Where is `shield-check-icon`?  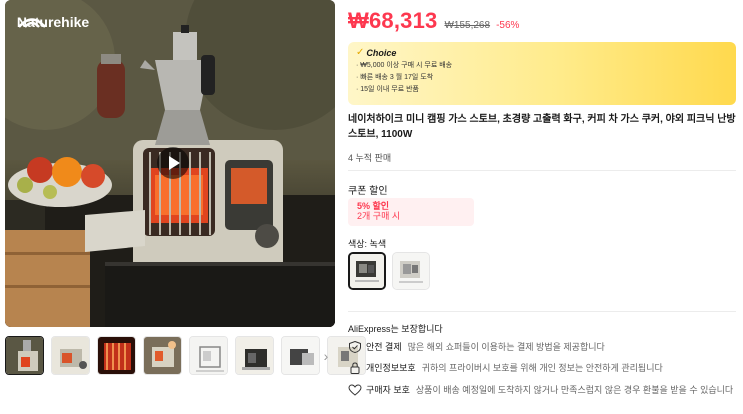 shield-check-icon is located at coordinates (355, 347).